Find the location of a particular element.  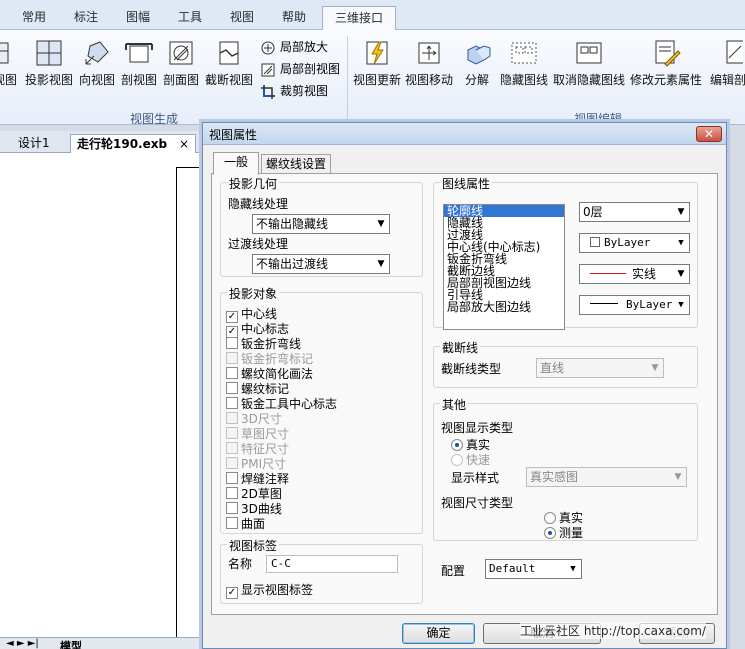

projection-object-checkbox: 钣金工具中心标志 is located at coordinates (281, 404).